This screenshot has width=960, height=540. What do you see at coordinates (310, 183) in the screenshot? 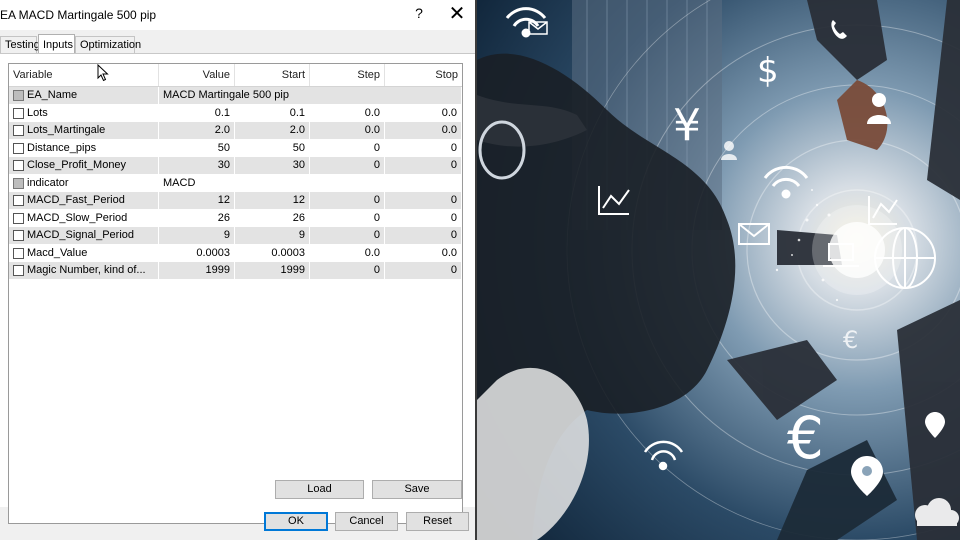
I see `value-cell: MACD` at bounding box center [310, 183].